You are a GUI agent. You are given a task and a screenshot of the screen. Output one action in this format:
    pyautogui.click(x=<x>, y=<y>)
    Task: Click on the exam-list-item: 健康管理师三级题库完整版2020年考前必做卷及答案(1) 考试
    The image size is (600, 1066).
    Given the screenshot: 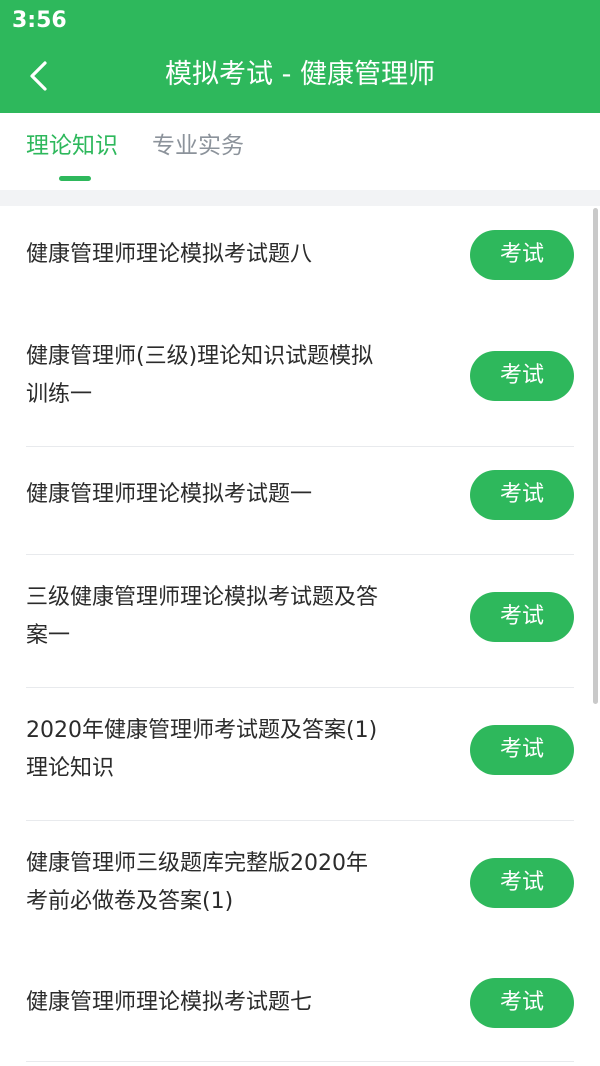 What is the action you would take?
    pyautogui.click(x=300, y=883)
    